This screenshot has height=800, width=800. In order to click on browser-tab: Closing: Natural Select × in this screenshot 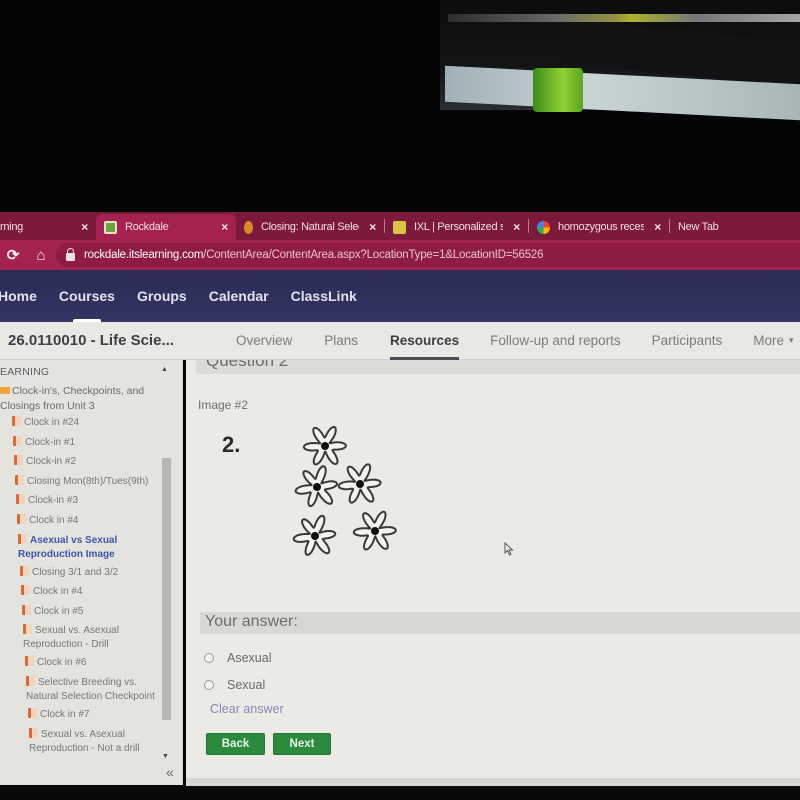, I will do `click(310, 227)`.